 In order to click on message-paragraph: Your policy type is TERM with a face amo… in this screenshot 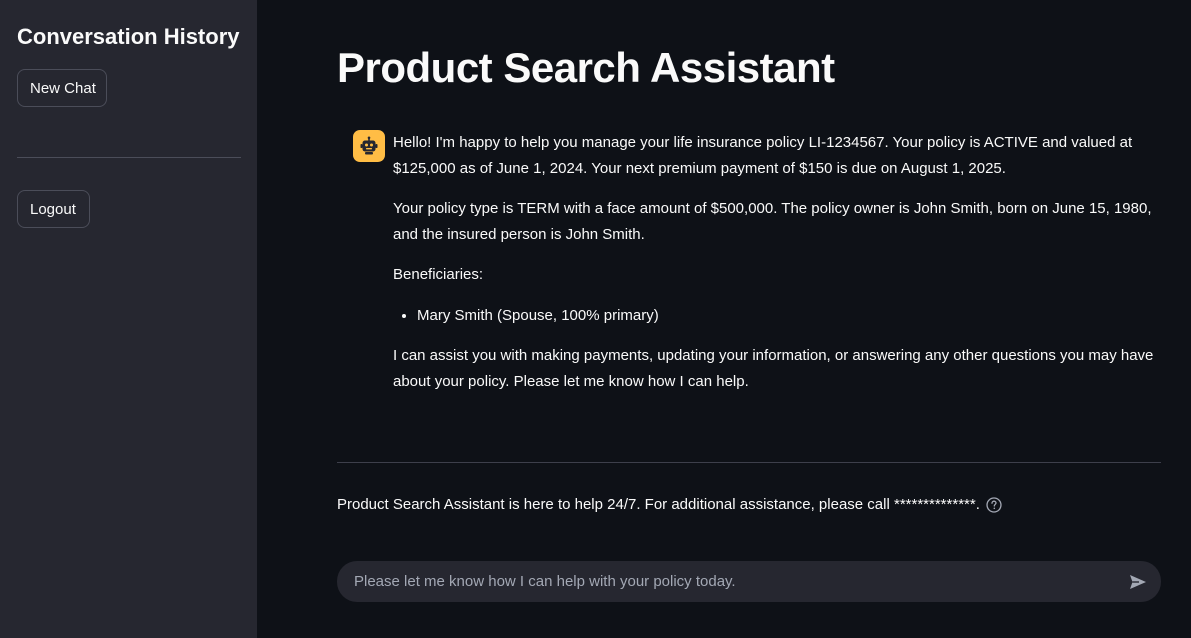, I will do `click(772, 221)`.